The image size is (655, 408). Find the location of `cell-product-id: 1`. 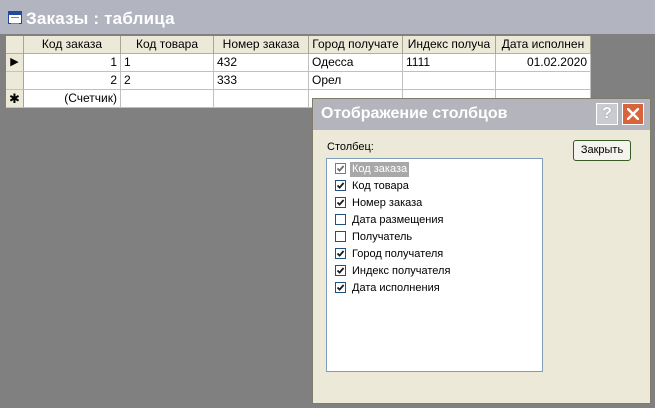

cell-product-id: 1 is located at coordinates (167, 63).